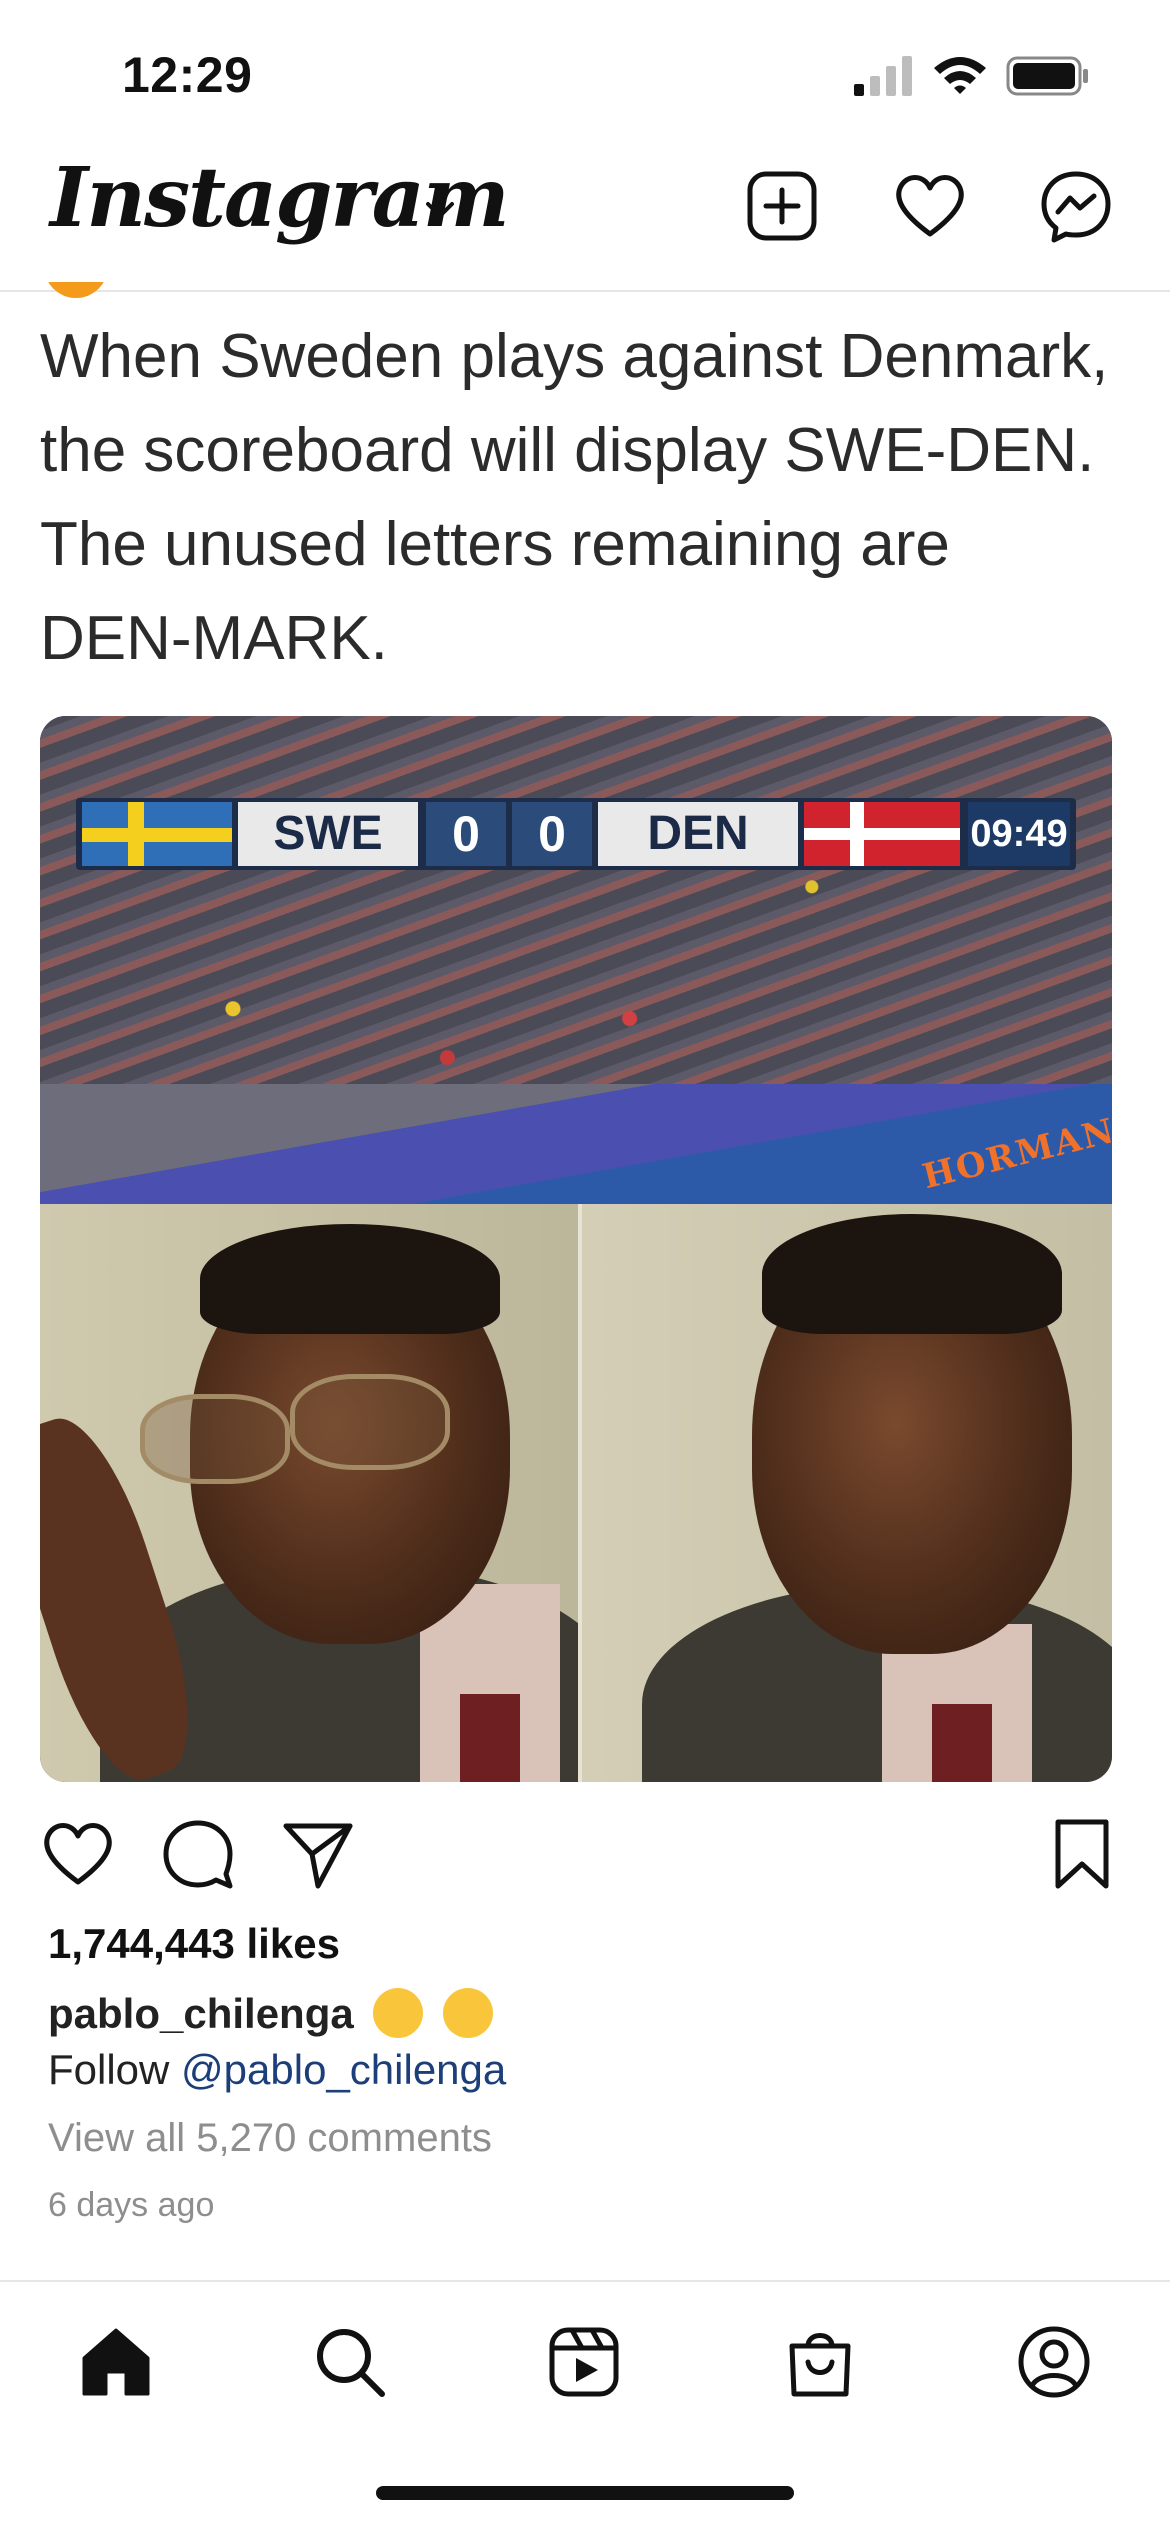  What do you see at coordinates (584, 2362) in the screenshot?
I see `reels-icon` at bounding box center [584, 2362].